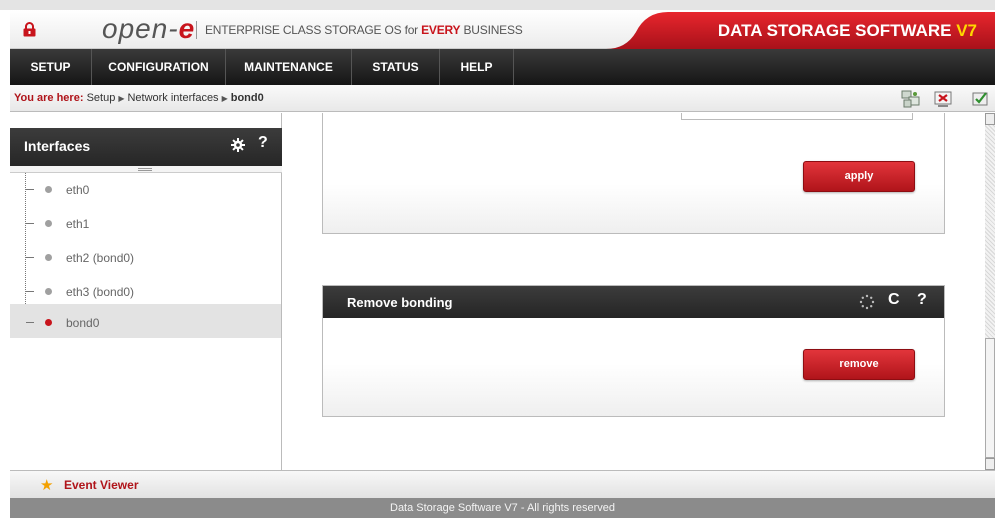  Describe the element at coordinates (400, 302) in the screenshot. I see `remove-bonding-title: Remove bonding` at that location.